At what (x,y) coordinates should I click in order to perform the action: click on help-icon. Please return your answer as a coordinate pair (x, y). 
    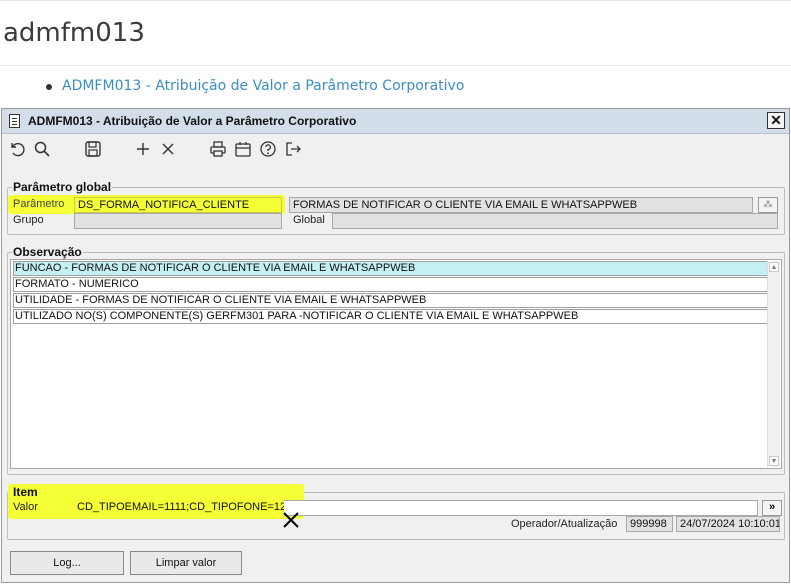
    Looking at the image, I should click on (268, 150).